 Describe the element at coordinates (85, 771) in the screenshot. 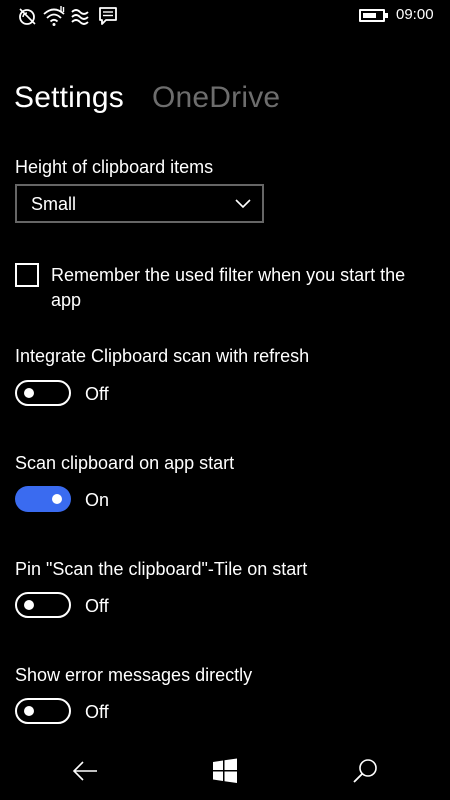

I see `back-arrow-icon` at that location.